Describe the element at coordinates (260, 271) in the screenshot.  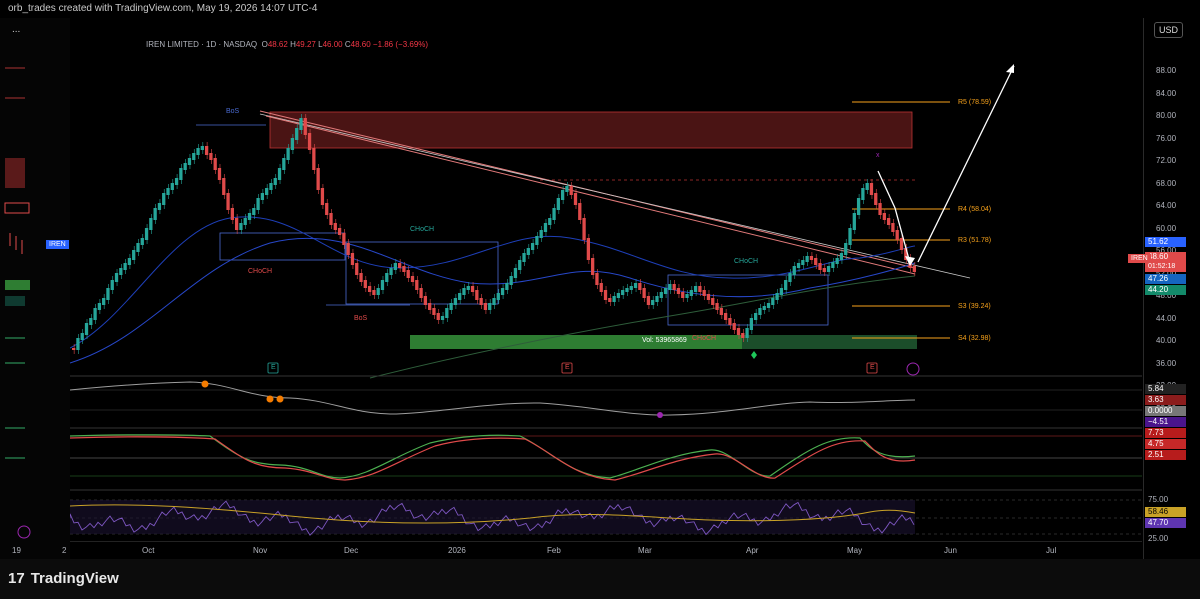
I see `choch-label-1: CHoCH` at that location.